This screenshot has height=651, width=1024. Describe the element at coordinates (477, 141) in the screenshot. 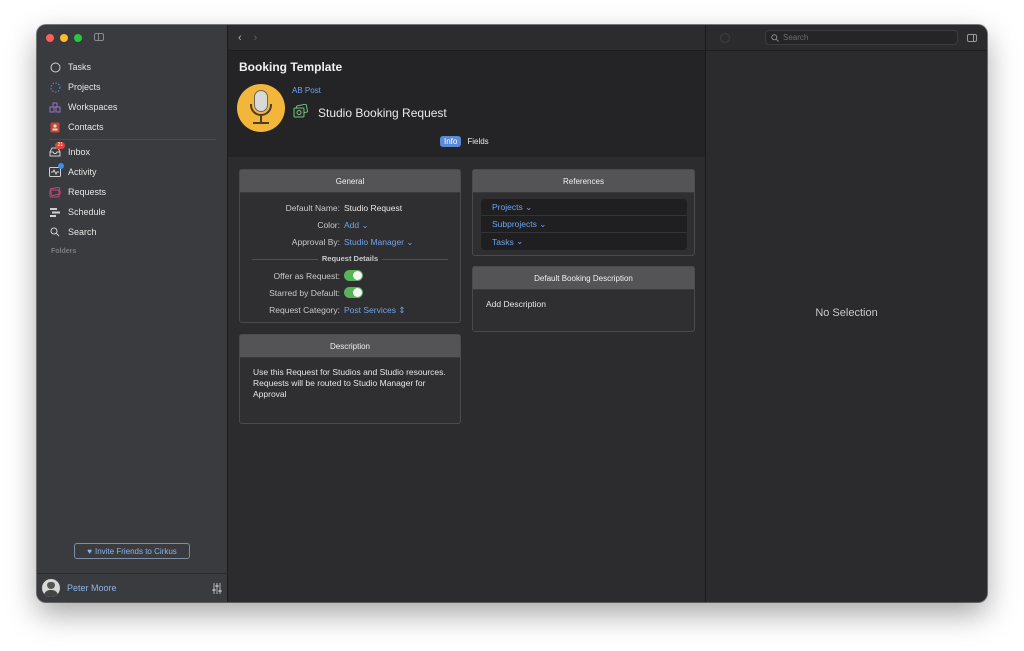

I see `tab-fields: Fields` at that location.